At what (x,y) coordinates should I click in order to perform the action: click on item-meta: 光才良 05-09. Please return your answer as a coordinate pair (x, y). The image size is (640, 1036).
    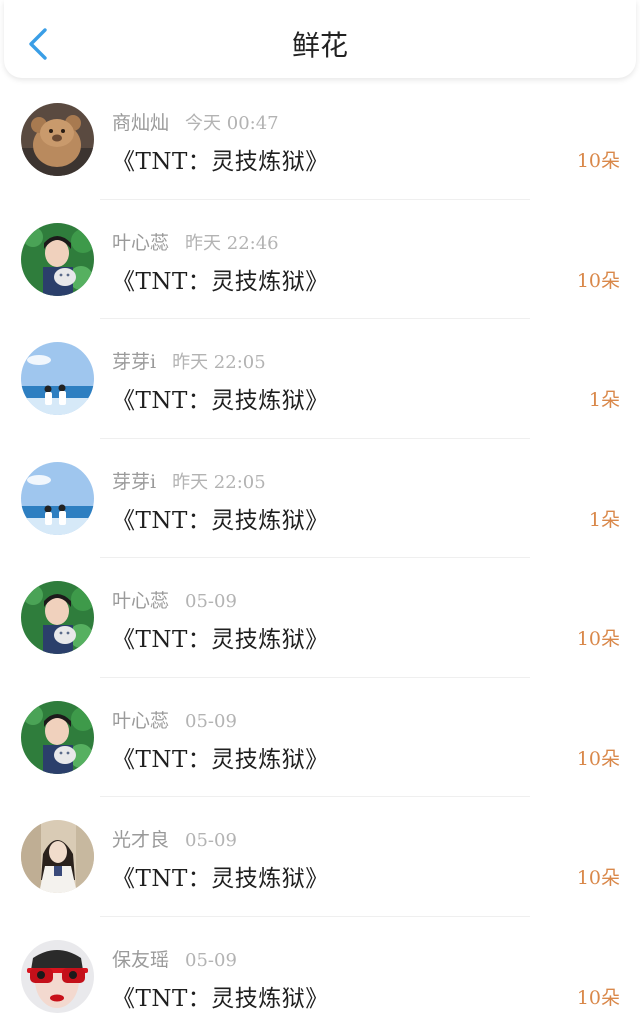
    Looking at the image, I should click on (174, 838).